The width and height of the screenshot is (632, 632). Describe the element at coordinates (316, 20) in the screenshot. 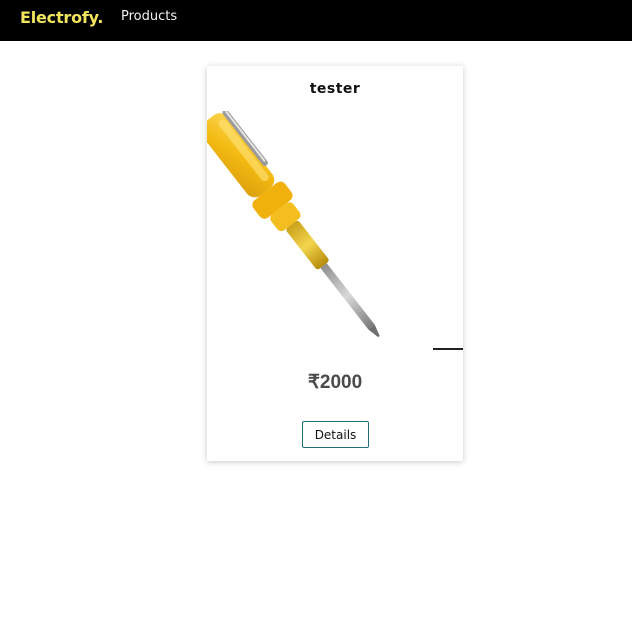

I see `navbar: Electrofy. Products` at that location.